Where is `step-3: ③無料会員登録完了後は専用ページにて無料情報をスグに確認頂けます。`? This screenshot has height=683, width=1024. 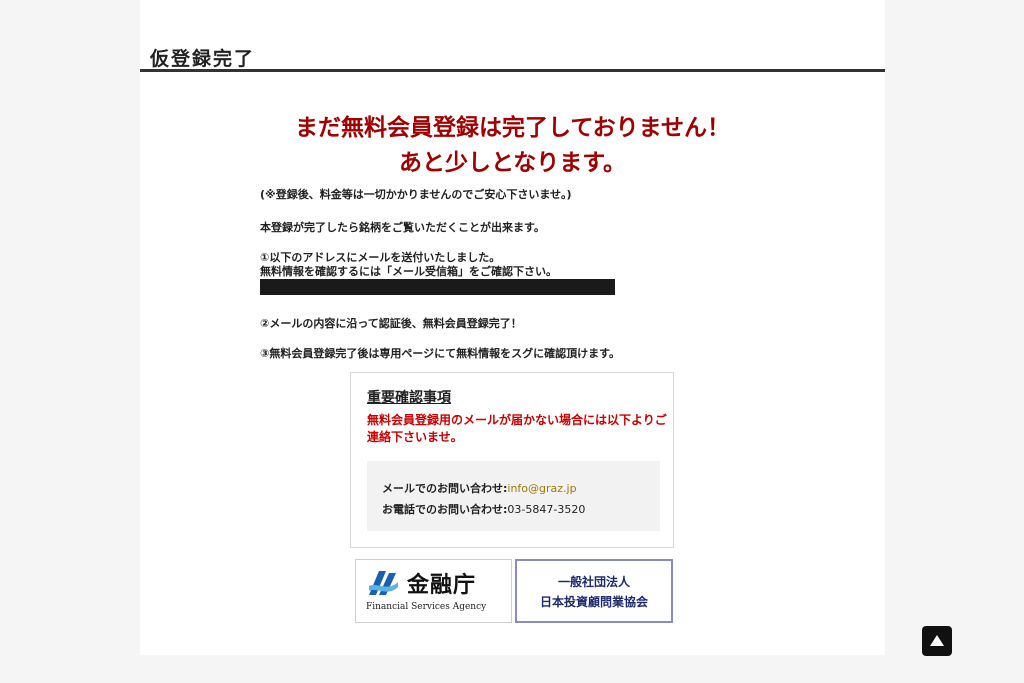 step-3: ③無料会員登録完了後は専用ページにて無料情報をスグに確認頂けます。 is located at coordinates (440, 353).